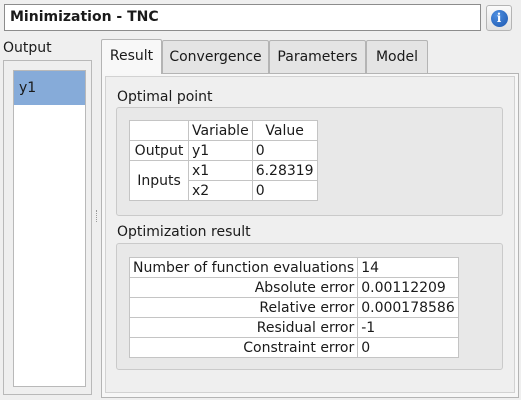  I want to click on info-button: i, so click(499, 18).